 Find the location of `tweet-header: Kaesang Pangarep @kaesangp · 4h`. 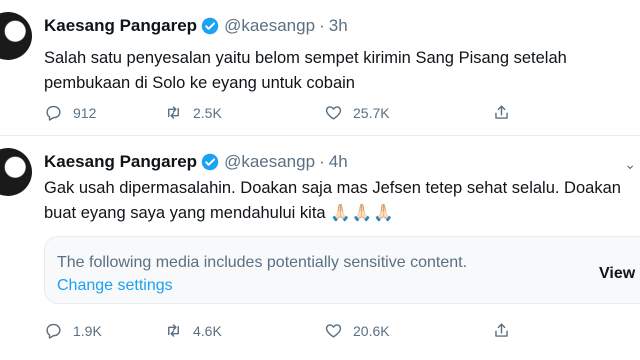

tweet-header: Kaesang Pangarep @kaesangp · 4h is located at coordinates (196, 162).